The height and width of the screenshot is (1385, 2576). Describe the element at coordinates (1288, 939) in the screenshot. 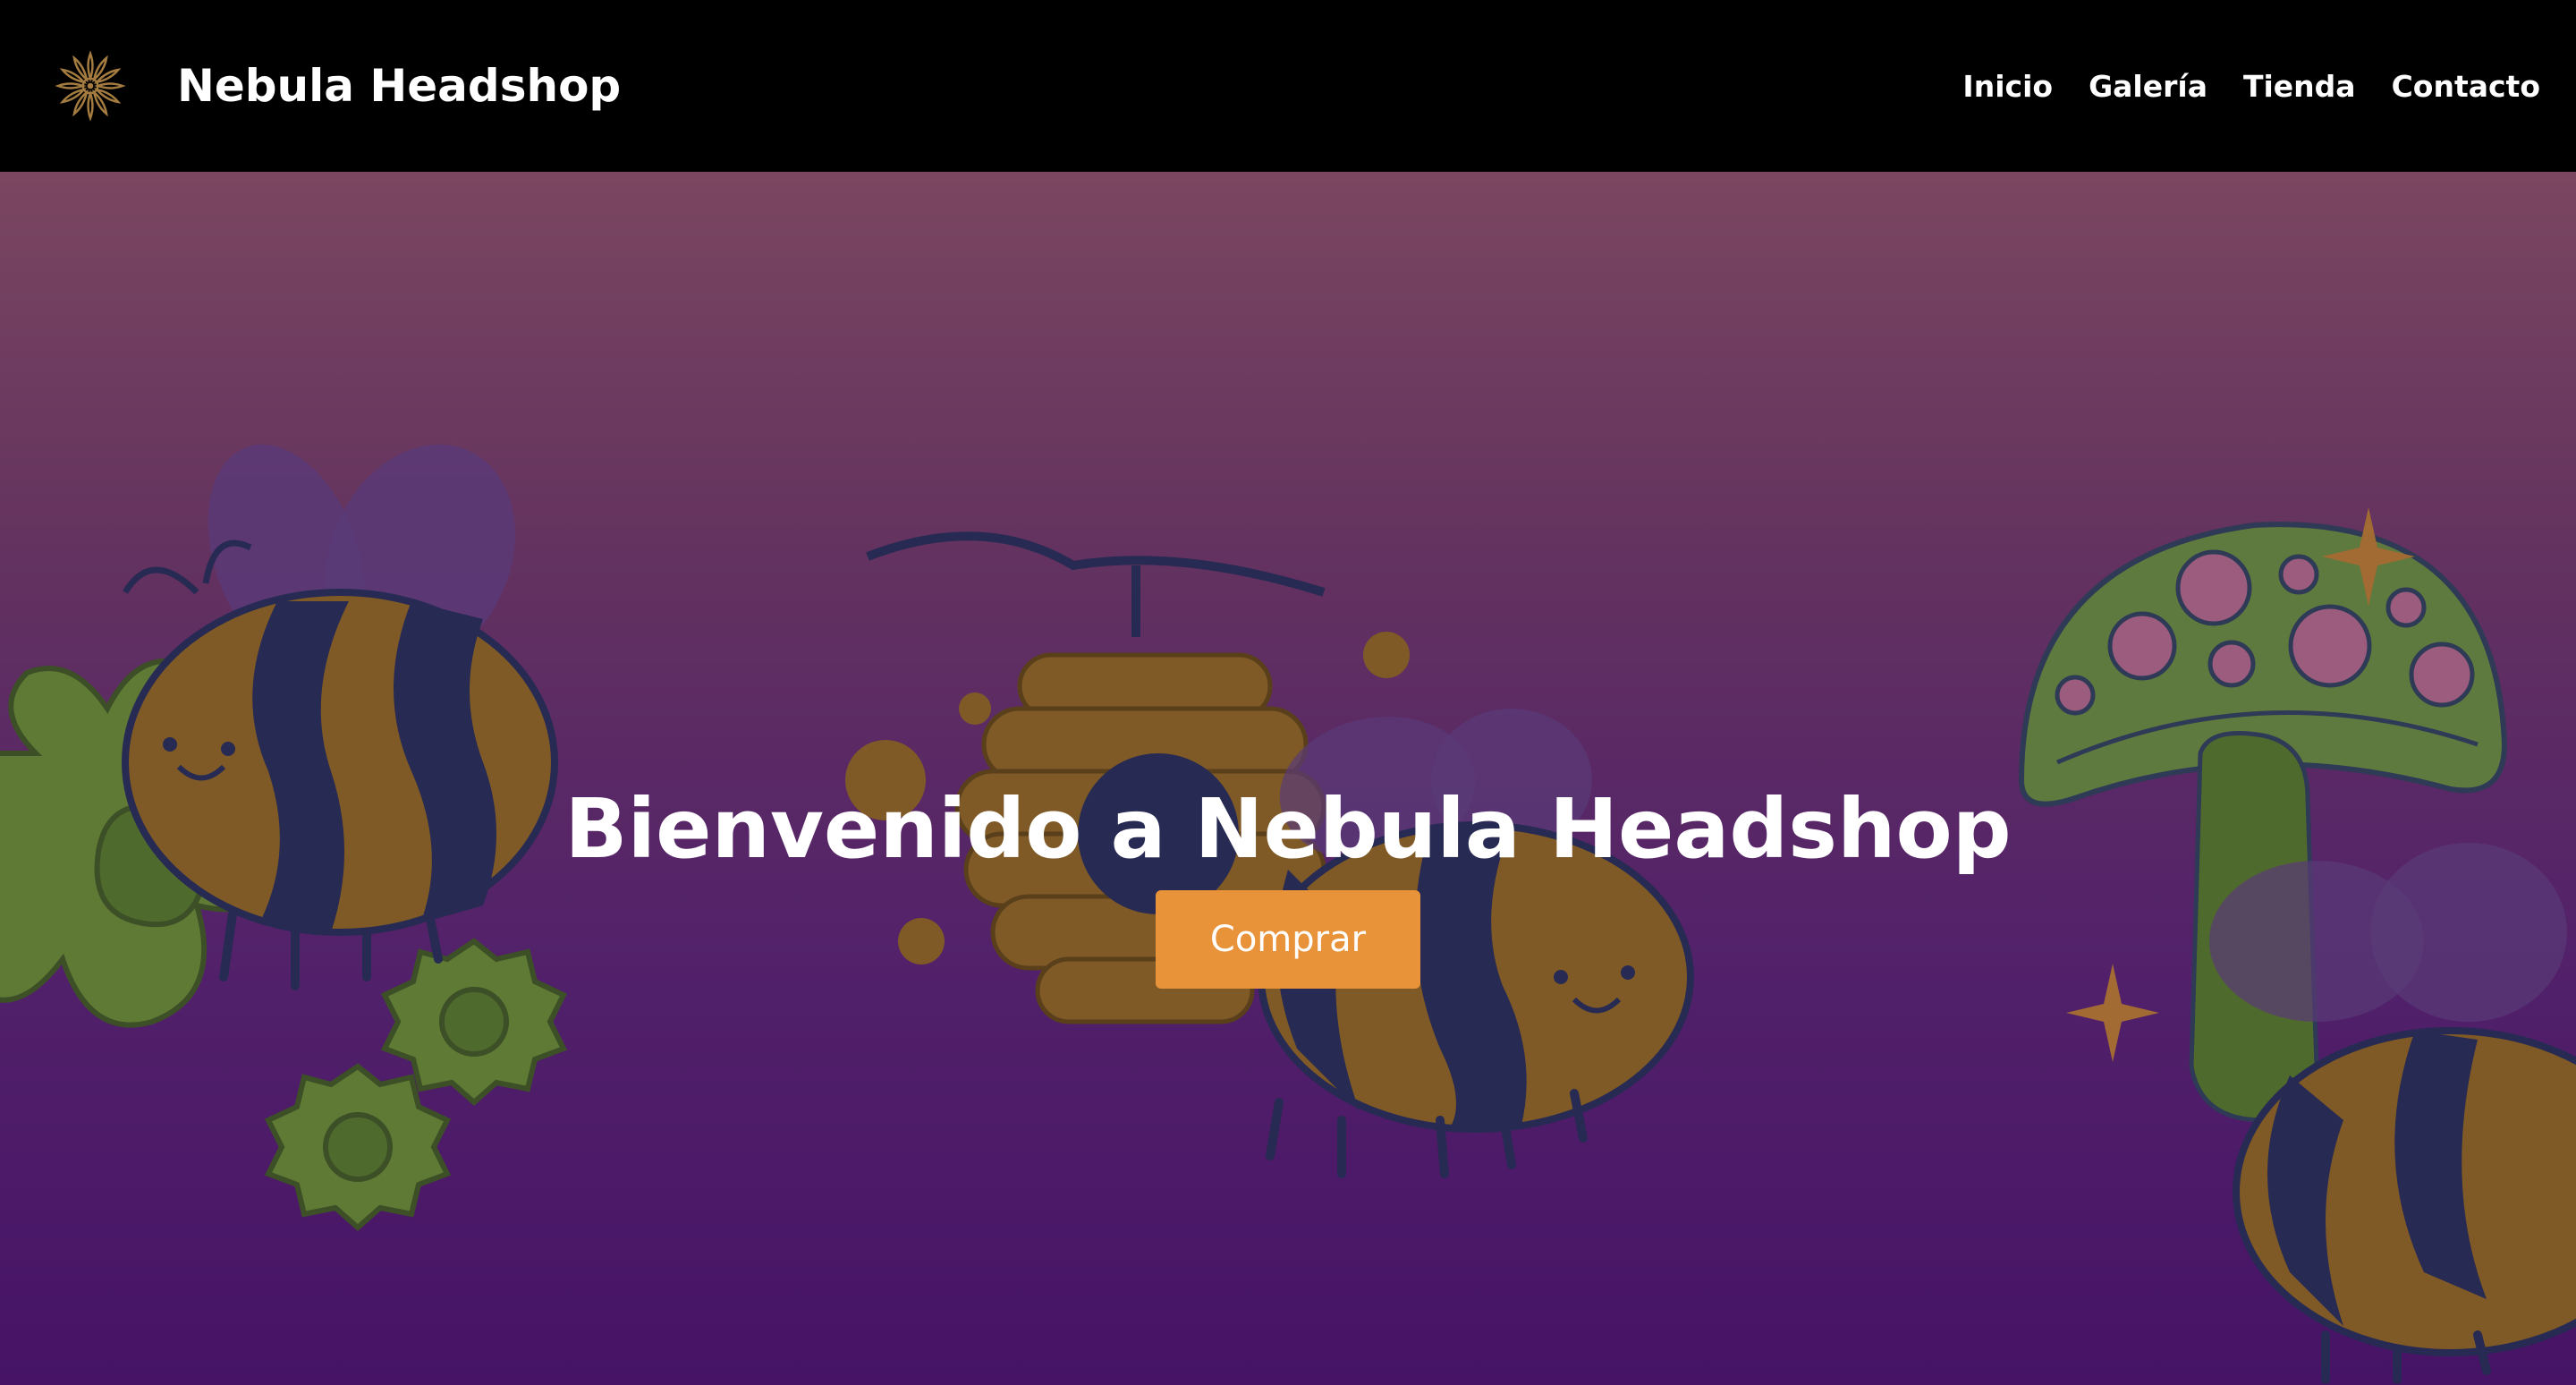

I see `comprar-button: Comprar` at that location.